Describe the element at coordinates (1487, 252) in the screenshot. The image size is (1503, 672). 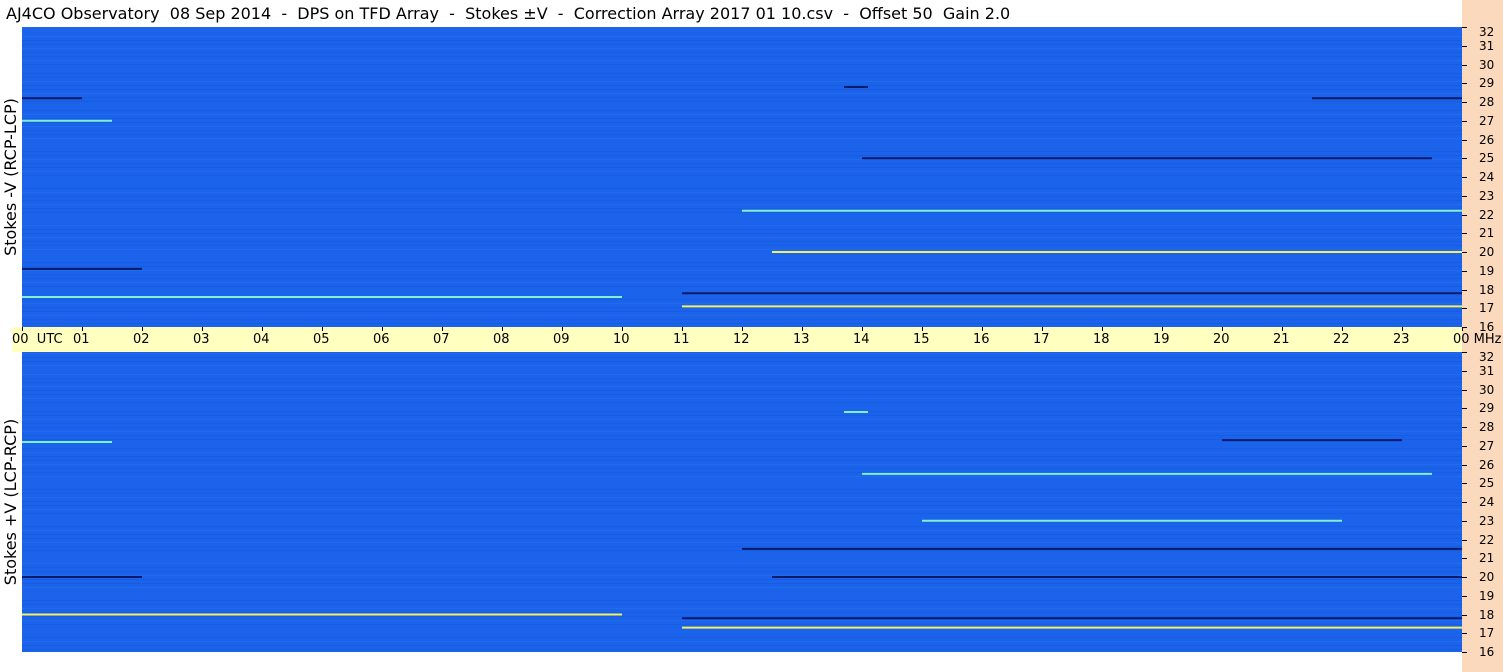
I see `frequency-tick-label: 20` at that location.